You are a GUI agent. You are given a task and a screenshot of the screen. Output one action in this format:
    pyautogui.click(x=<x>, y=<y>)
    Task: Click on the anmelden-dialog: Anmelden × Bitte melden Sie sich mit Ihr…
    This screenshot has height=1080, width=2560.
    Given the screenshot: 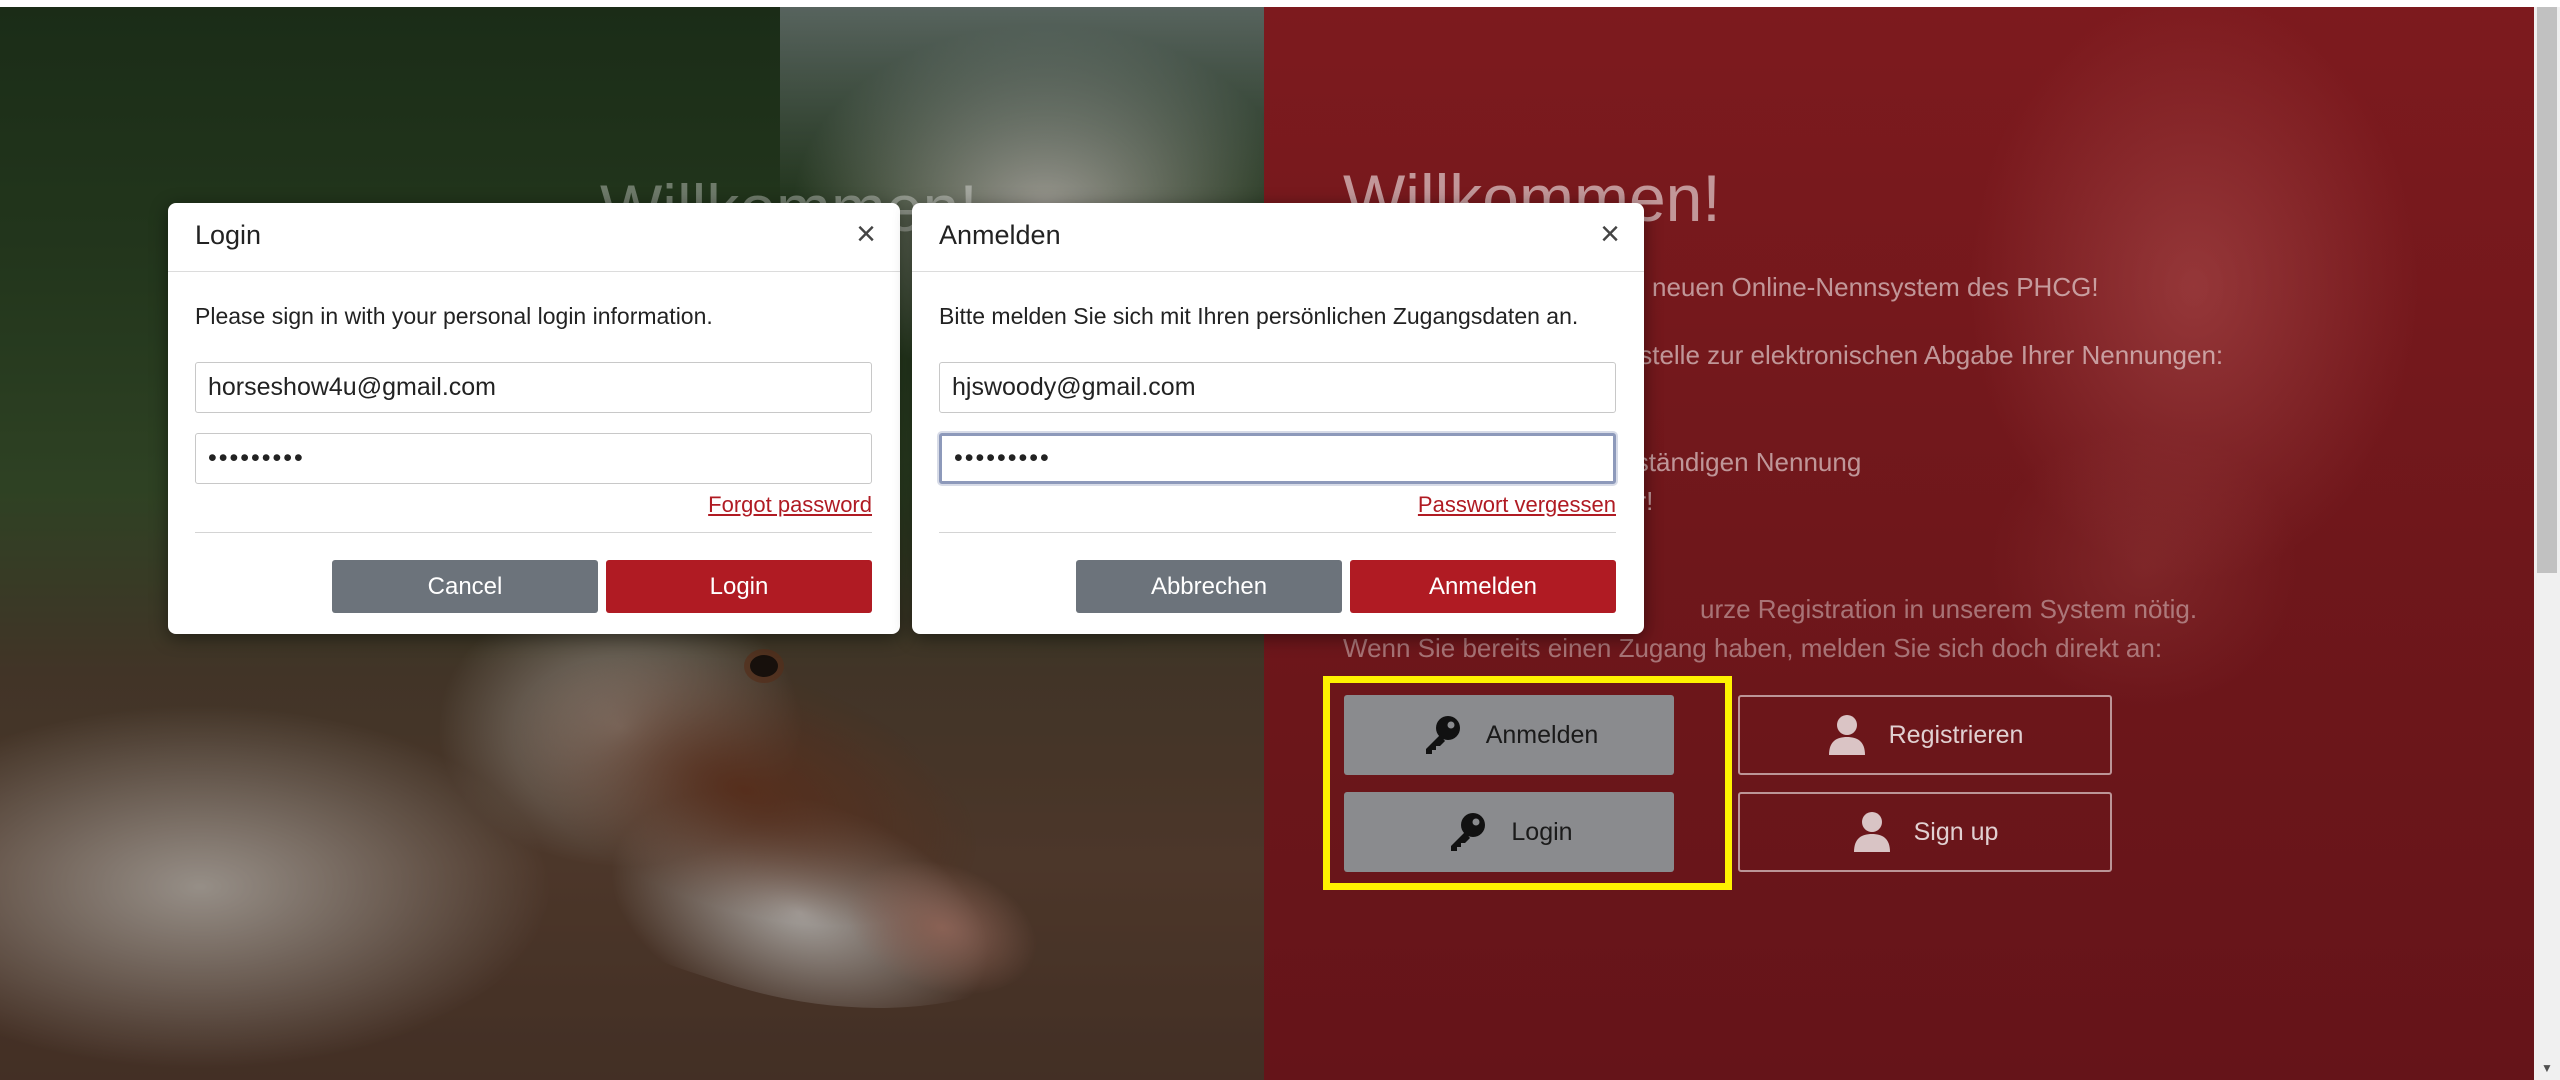 What is the action you would take?
    pyautogui.click(x=1278, y=418)
    